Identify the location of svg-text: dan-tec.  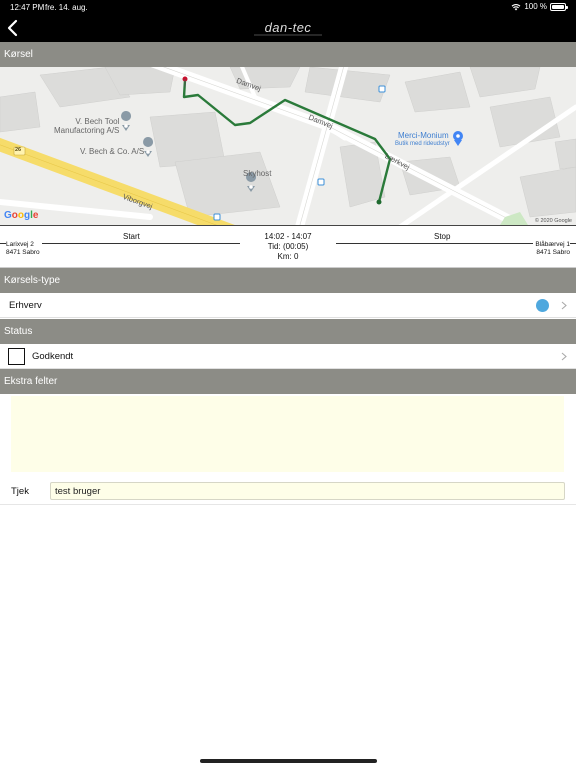
(288, 27).